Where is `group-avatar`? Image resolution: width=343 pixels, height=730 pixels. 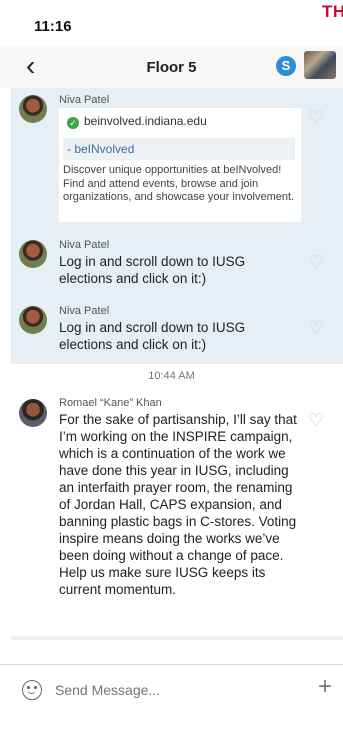
group-avatar is located at coordinates (320, 65).